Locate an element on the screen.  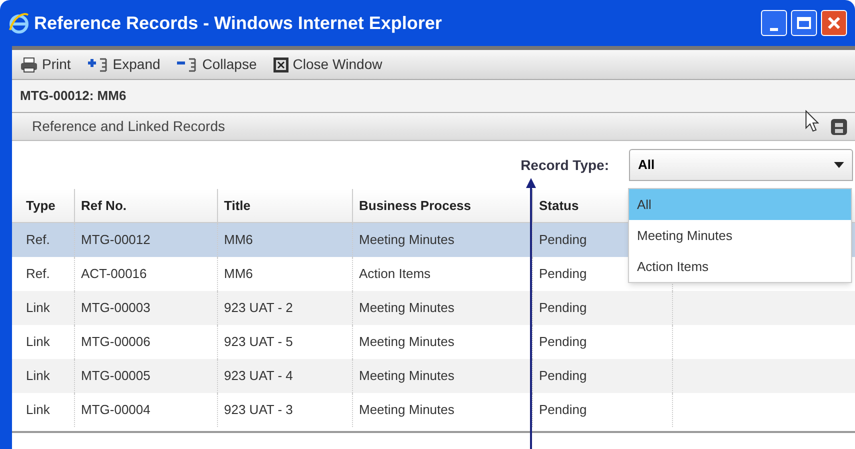
column-header: Business Process is located at coordinates (443, 205).